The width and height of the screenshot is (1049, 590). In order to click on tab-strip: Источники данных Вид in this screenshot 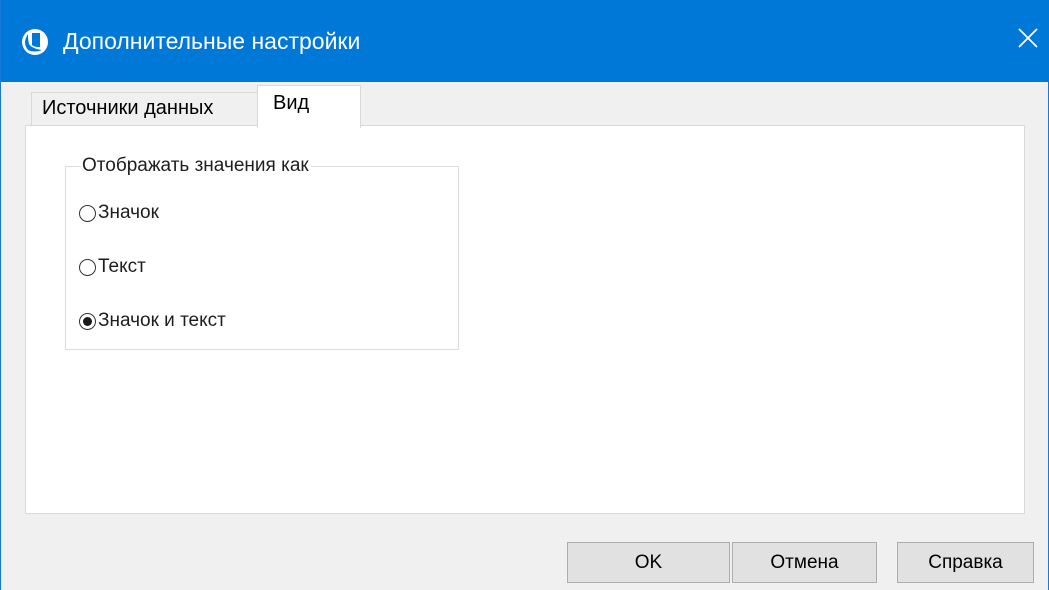, I will do `click(525, 105)`.